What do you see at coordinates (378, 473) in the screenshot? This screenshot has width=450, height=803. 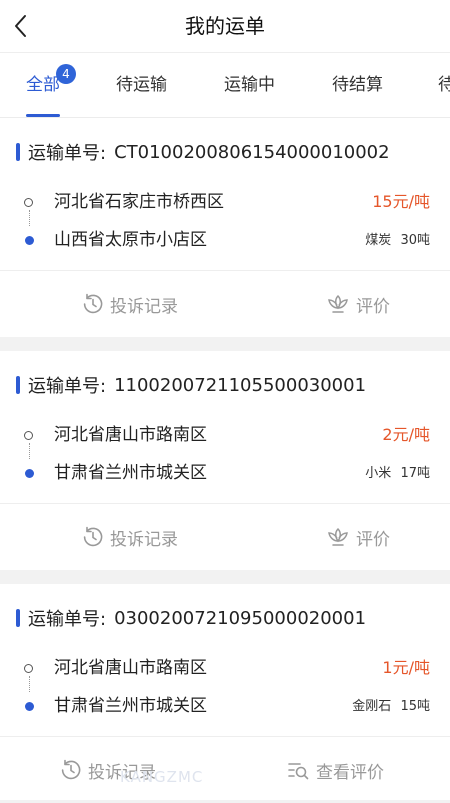 I see `cargo-name: 小米` at bounding box center [378, 473].